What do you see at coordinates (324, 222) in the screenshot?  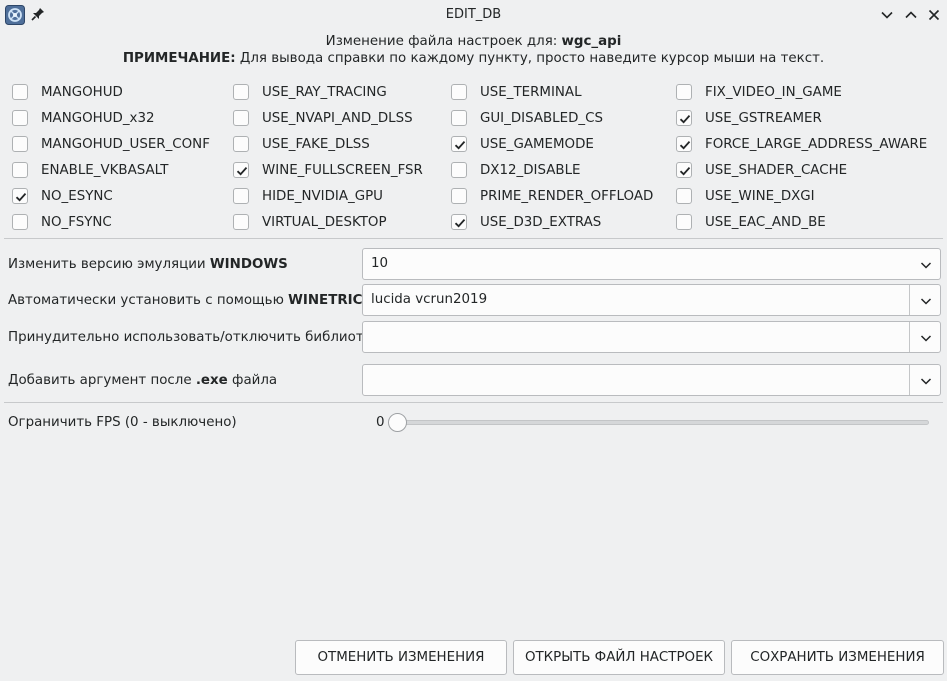 I see `checkbox-label: VIRTUAL_DESKTOP` at bounding box center [324, 222].